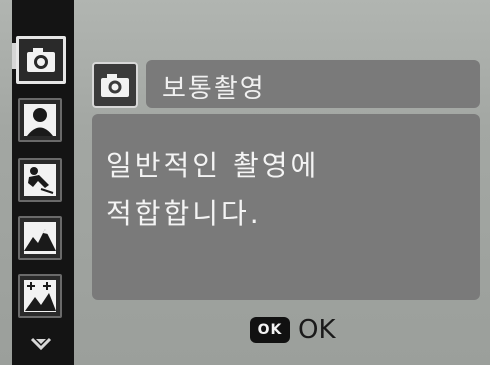 This screenshot has width=490, height=365. I want to click on mode-item-sports, so click(40, 180).